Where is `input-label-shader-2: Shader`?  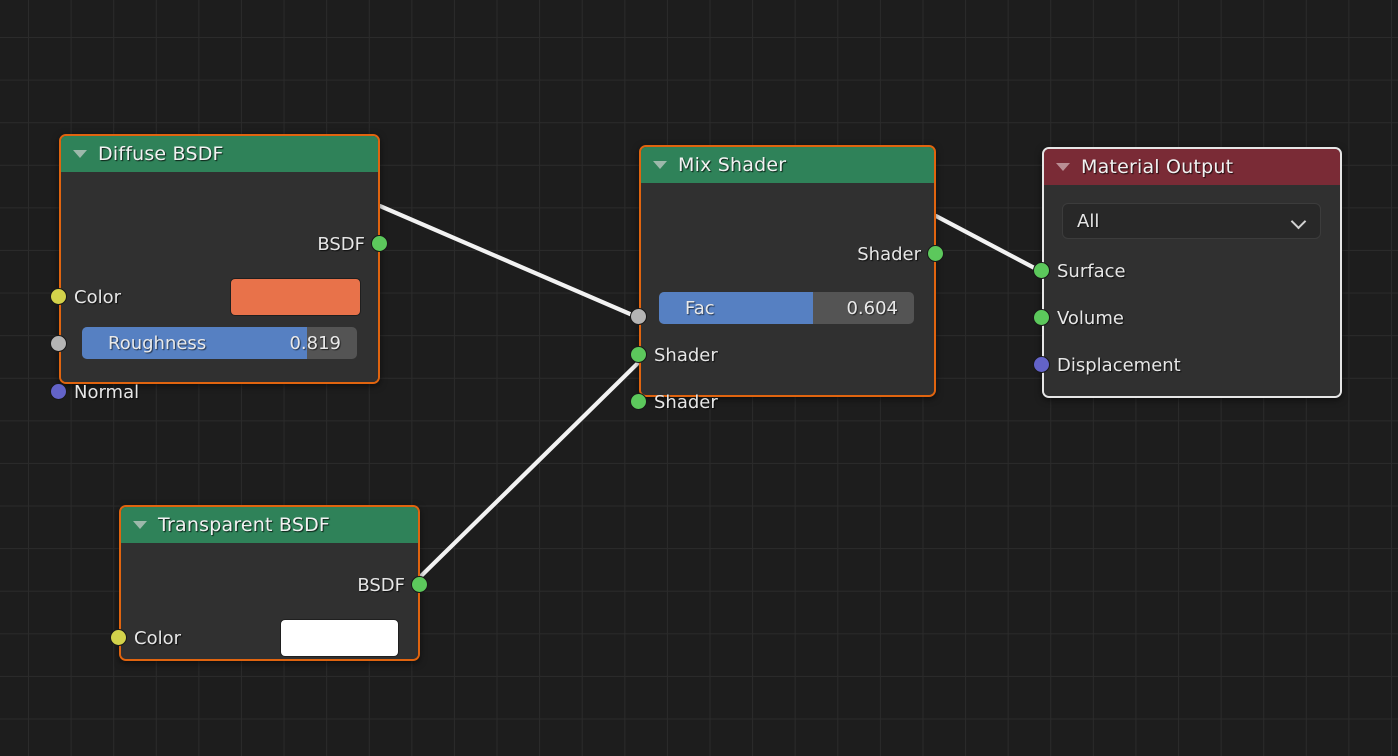
input-label-shader-2: Shader is located at coordinates (686, 402).